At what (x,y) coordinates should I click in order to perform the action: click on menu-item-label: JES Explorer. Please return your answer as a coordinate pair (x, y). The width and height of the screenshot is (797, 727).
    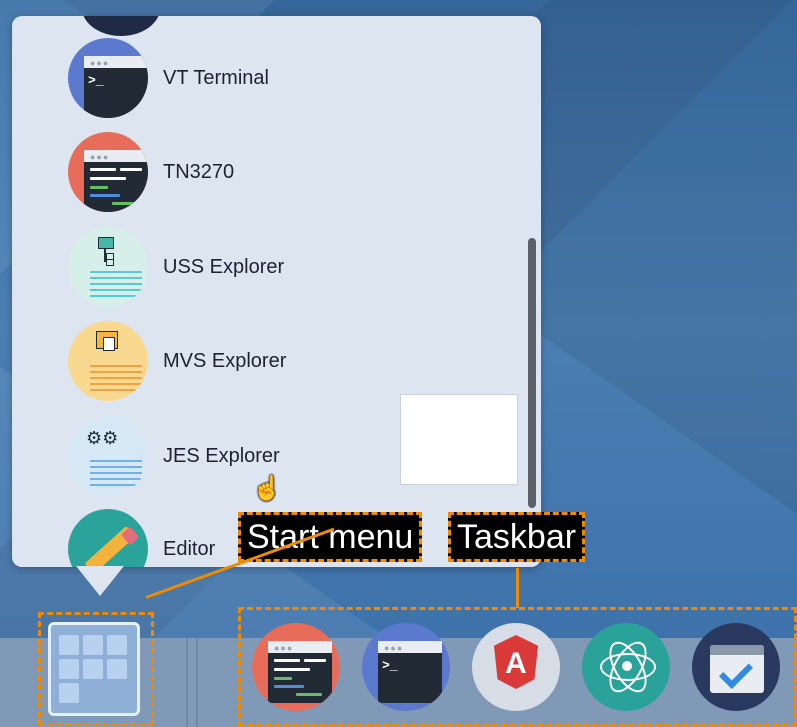
    Looking at the image, I should click on (221, 455).